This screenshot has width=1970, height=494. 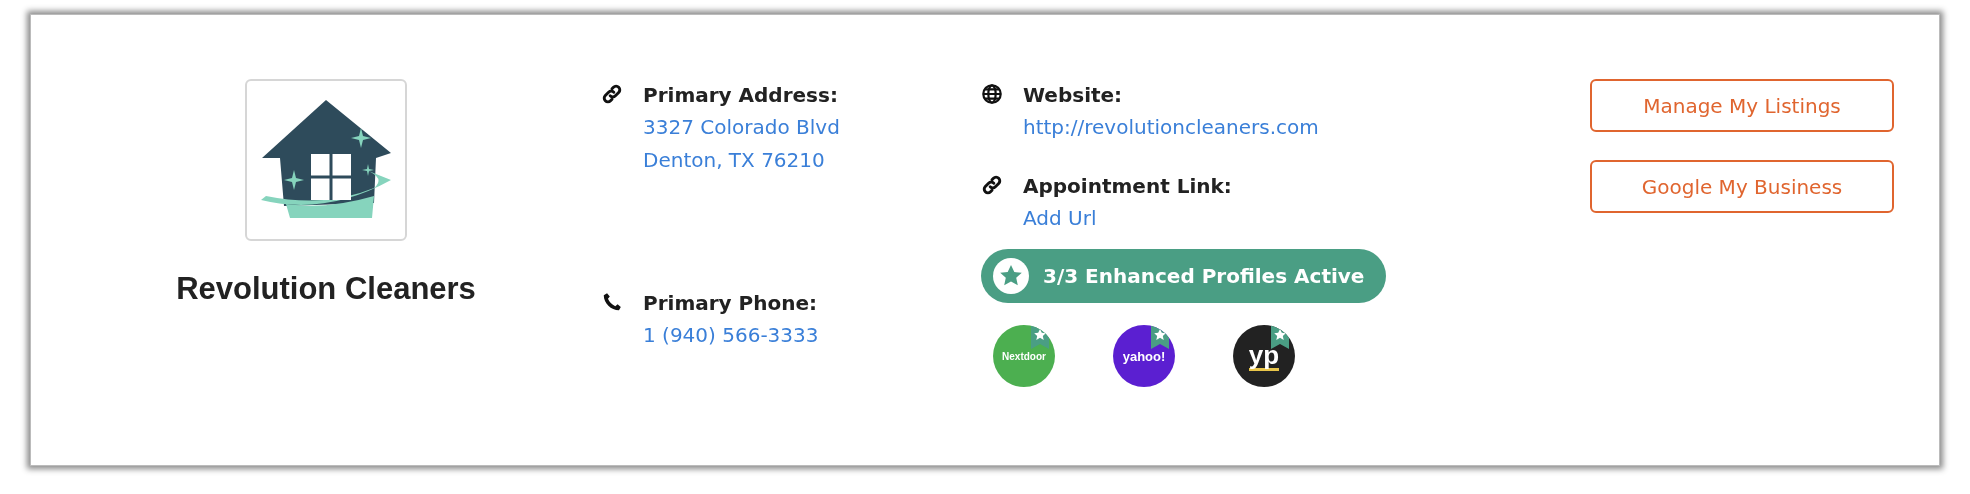 What do you see at coordinates (1264, 356) in the screenshot?
I see `profile-logo: yp` at bounding box center [1264, 356].